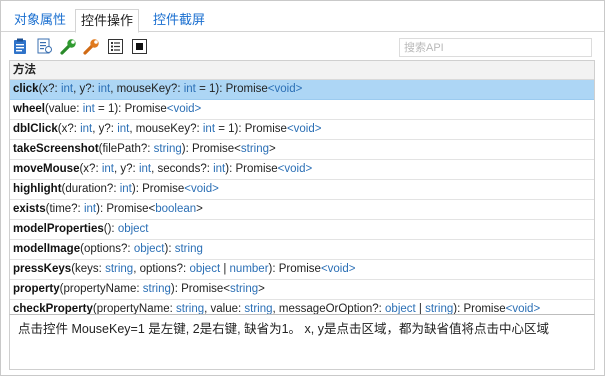  What do you see at coordinates (91, 46) in the screenshot?
I see `orange-wrench-icon` at bounding box center [91, 46].